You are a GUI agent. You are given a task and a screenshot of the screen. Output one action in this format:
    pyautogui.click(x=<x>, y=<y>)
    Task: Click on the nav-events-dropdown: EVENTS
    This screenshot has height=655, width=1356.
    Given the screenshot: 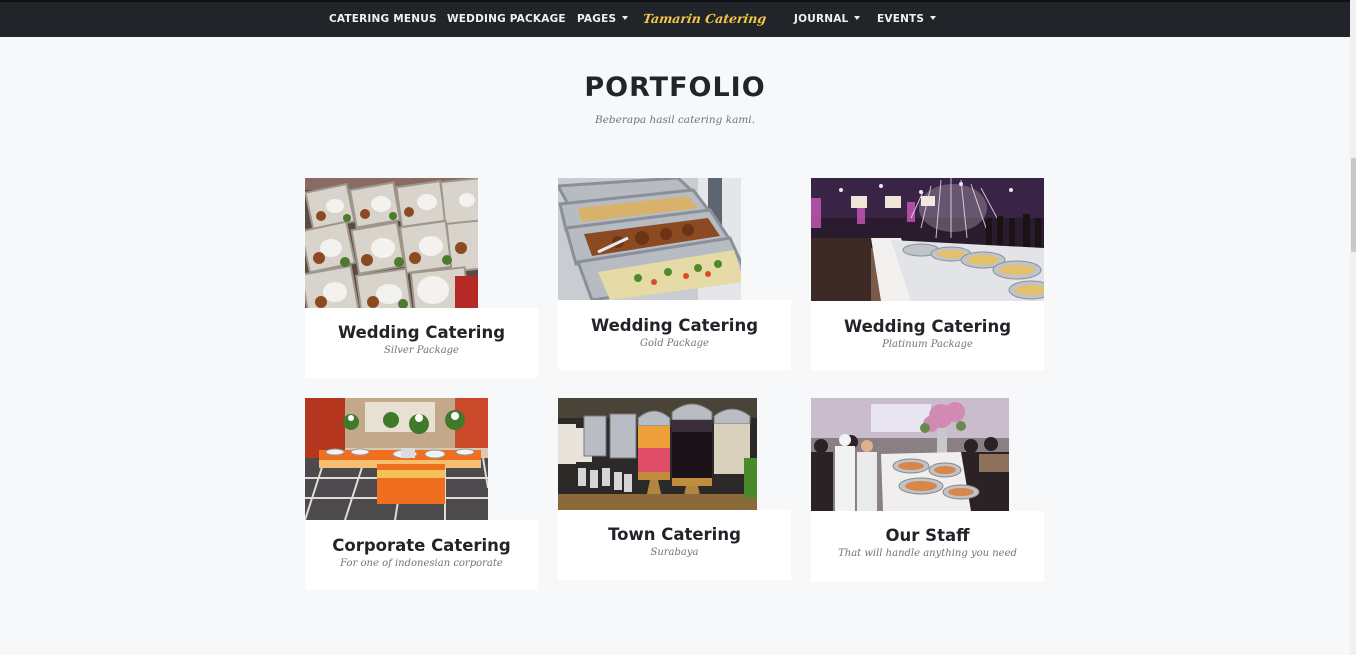 What is the action you would take?
    pyautogui.click(x=907, y=19)
    